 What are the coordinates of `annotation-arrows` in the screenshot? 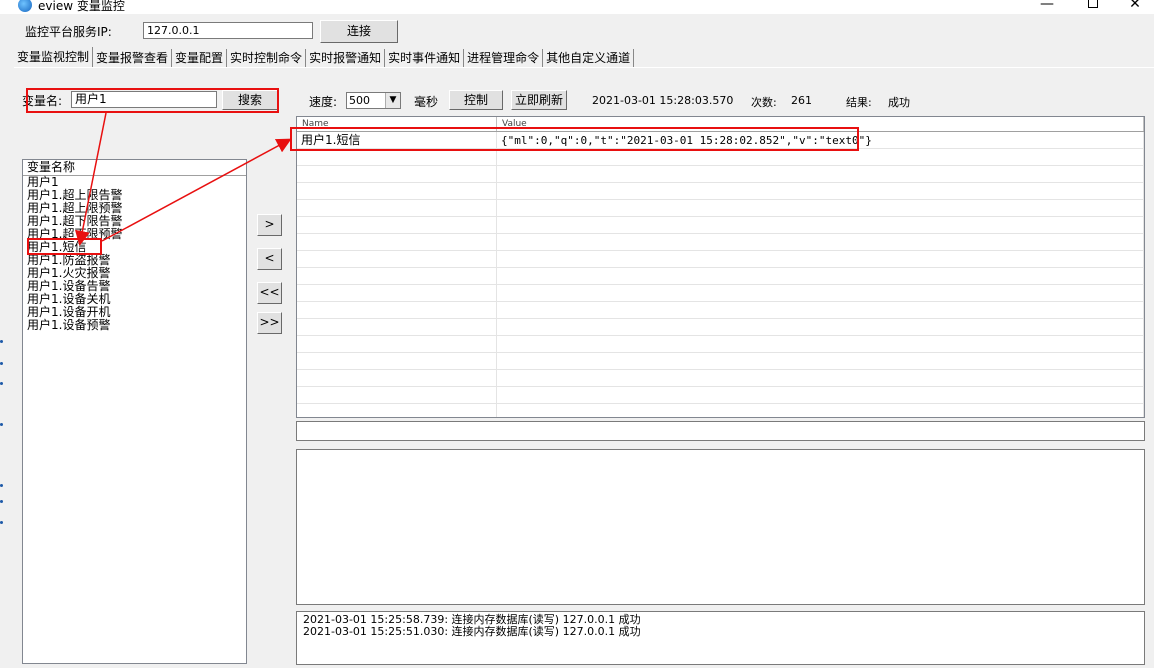 It's located at (183, 179).